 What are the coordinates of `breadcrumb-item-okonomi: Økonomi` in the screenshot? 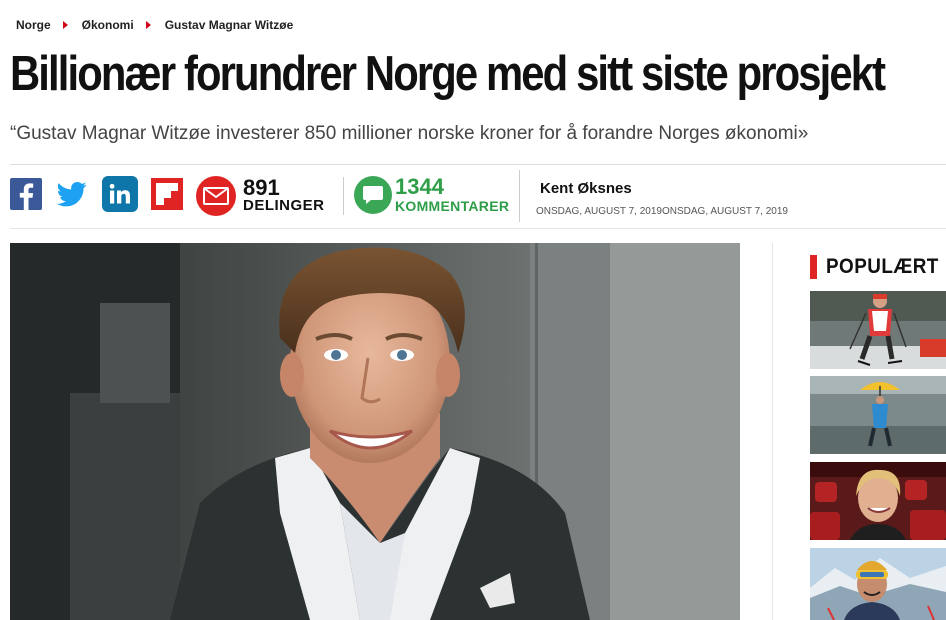 It's located at (108, 25).